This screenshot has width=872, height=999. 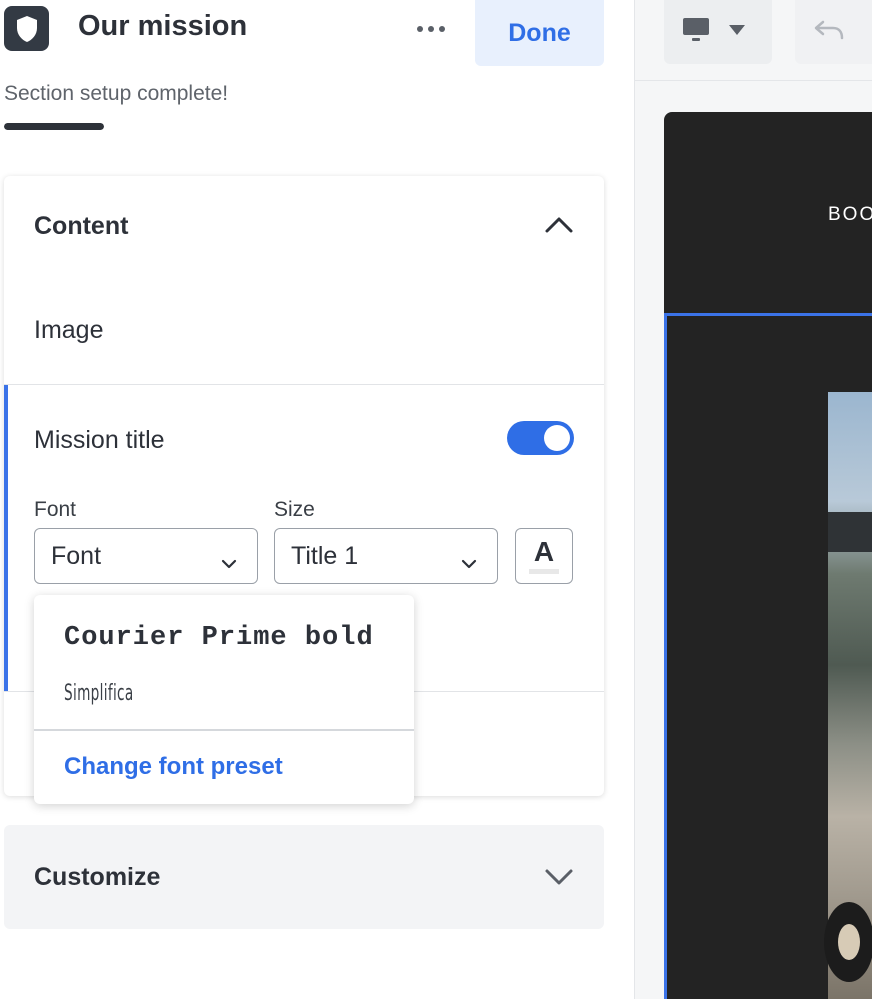 I want to click on more-options-button, so click(x=431, y=29).